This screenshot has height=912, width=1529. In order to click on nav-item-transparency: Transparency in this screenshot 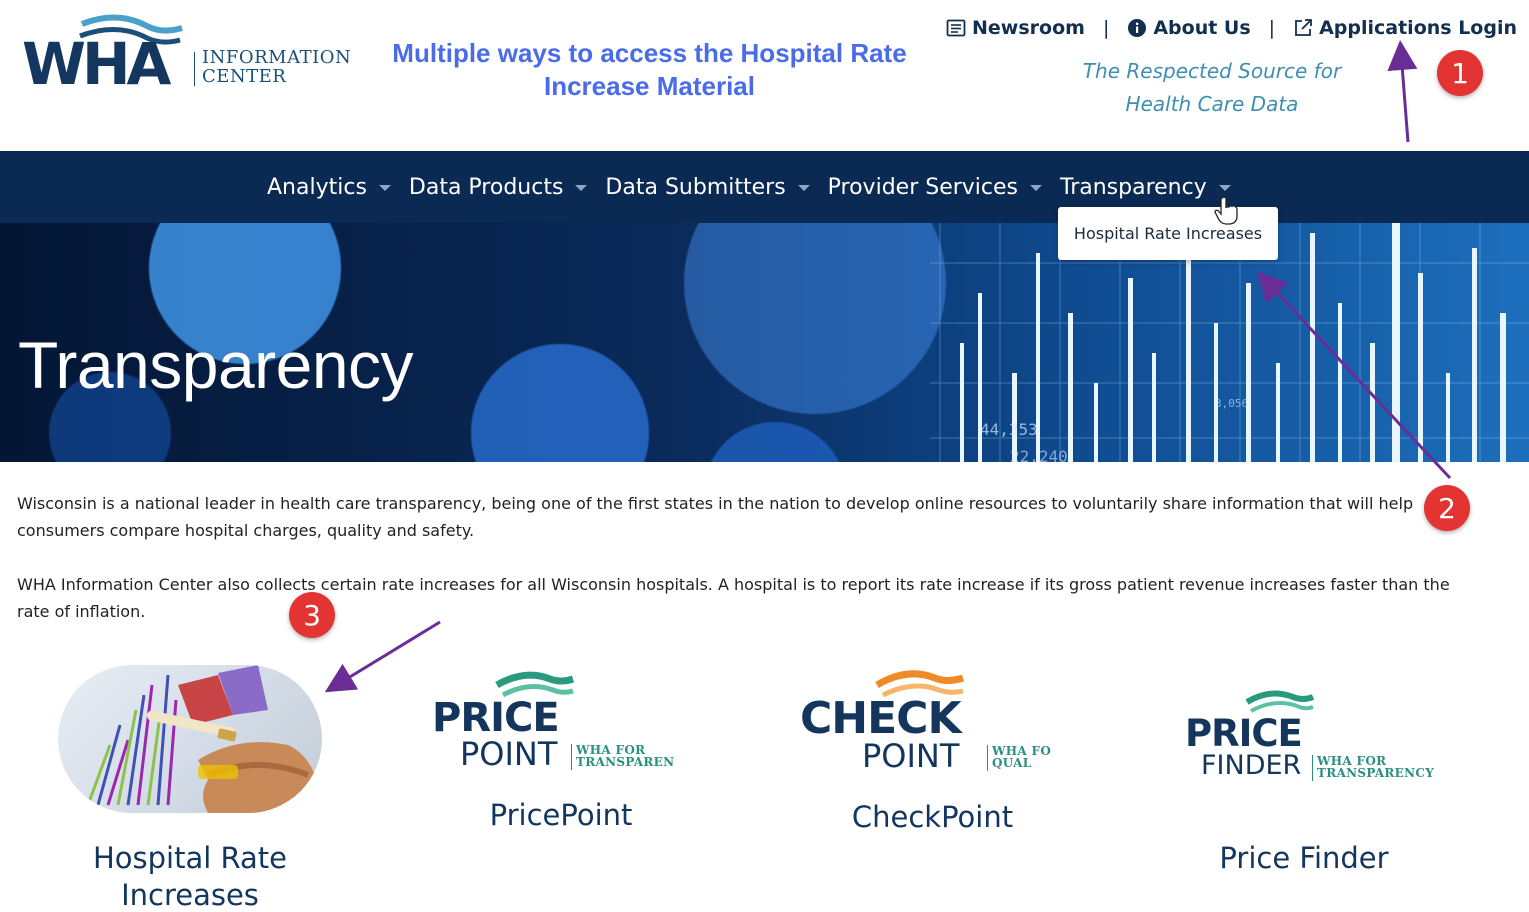, I will do `click(1145, 187)`.